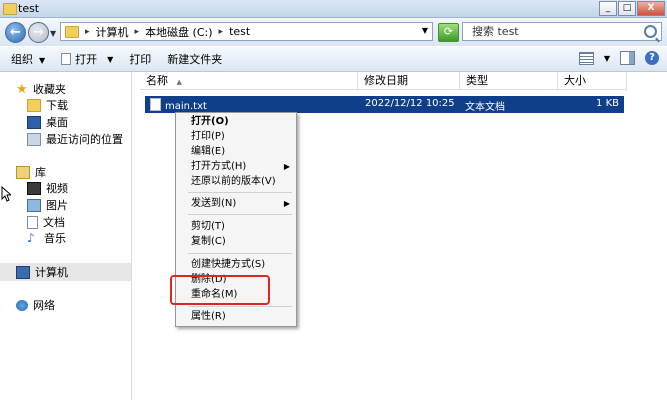 The width and height of the screenshot is (667, 400). Describe the element at coordinates (38, 32) in the screenshot. I see `forward-button: →` at that location.